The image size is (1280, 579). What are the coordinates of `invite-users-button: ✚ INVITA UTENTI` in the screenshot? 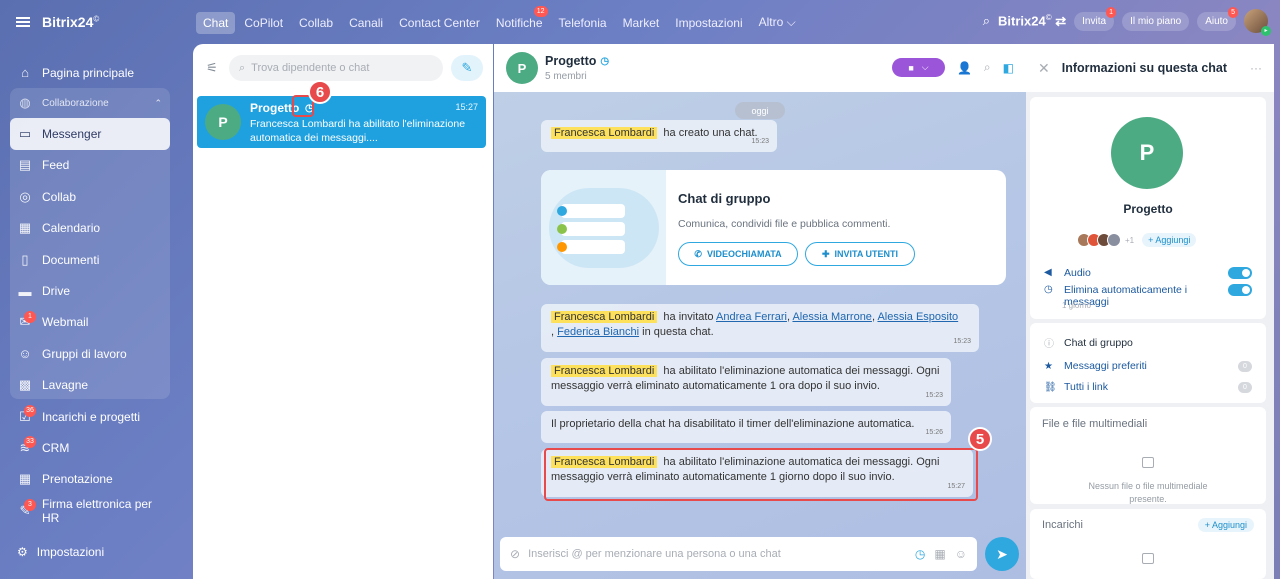 It's located at (860, 254).